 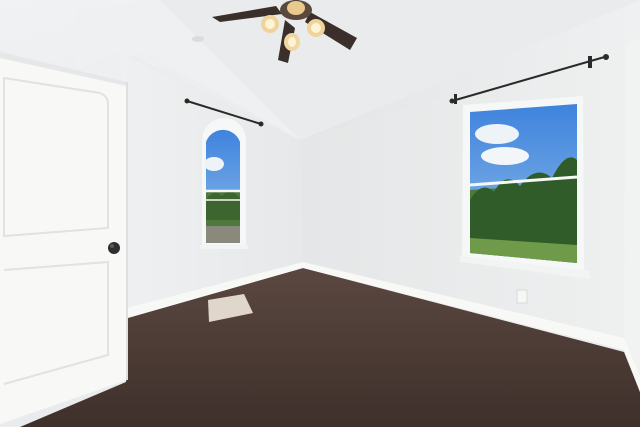 I want to click on arched-window, so click(x=224, y=183).